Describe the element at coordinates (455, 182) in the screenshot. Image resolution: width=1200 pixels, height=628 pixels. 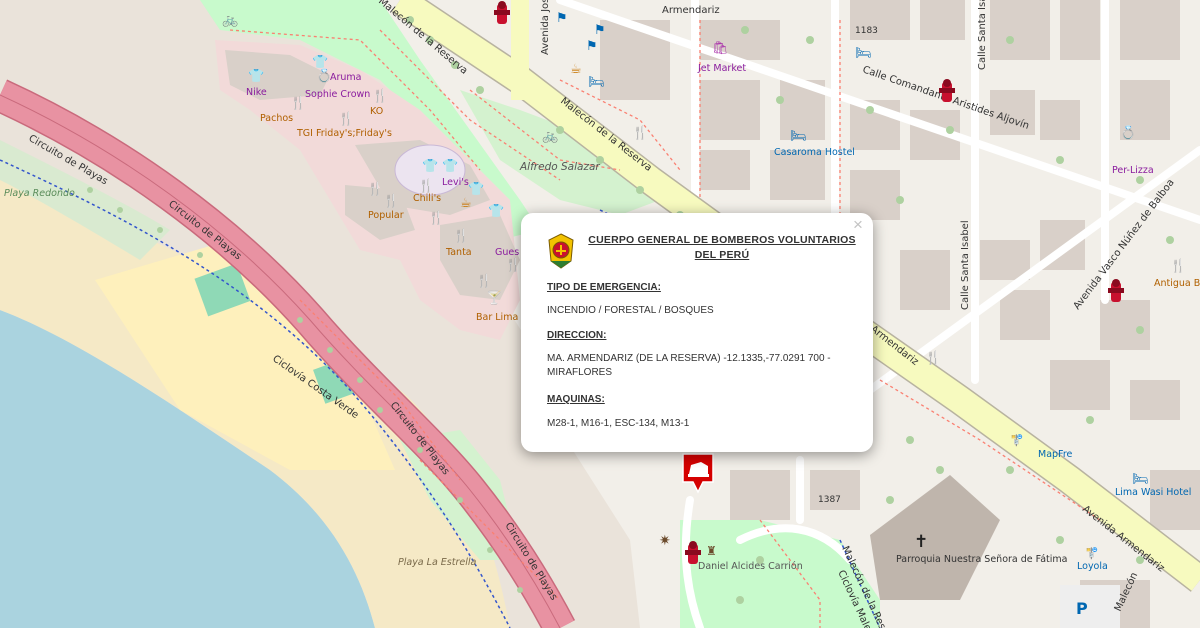
I see `poi-label: Levi's` at that location.